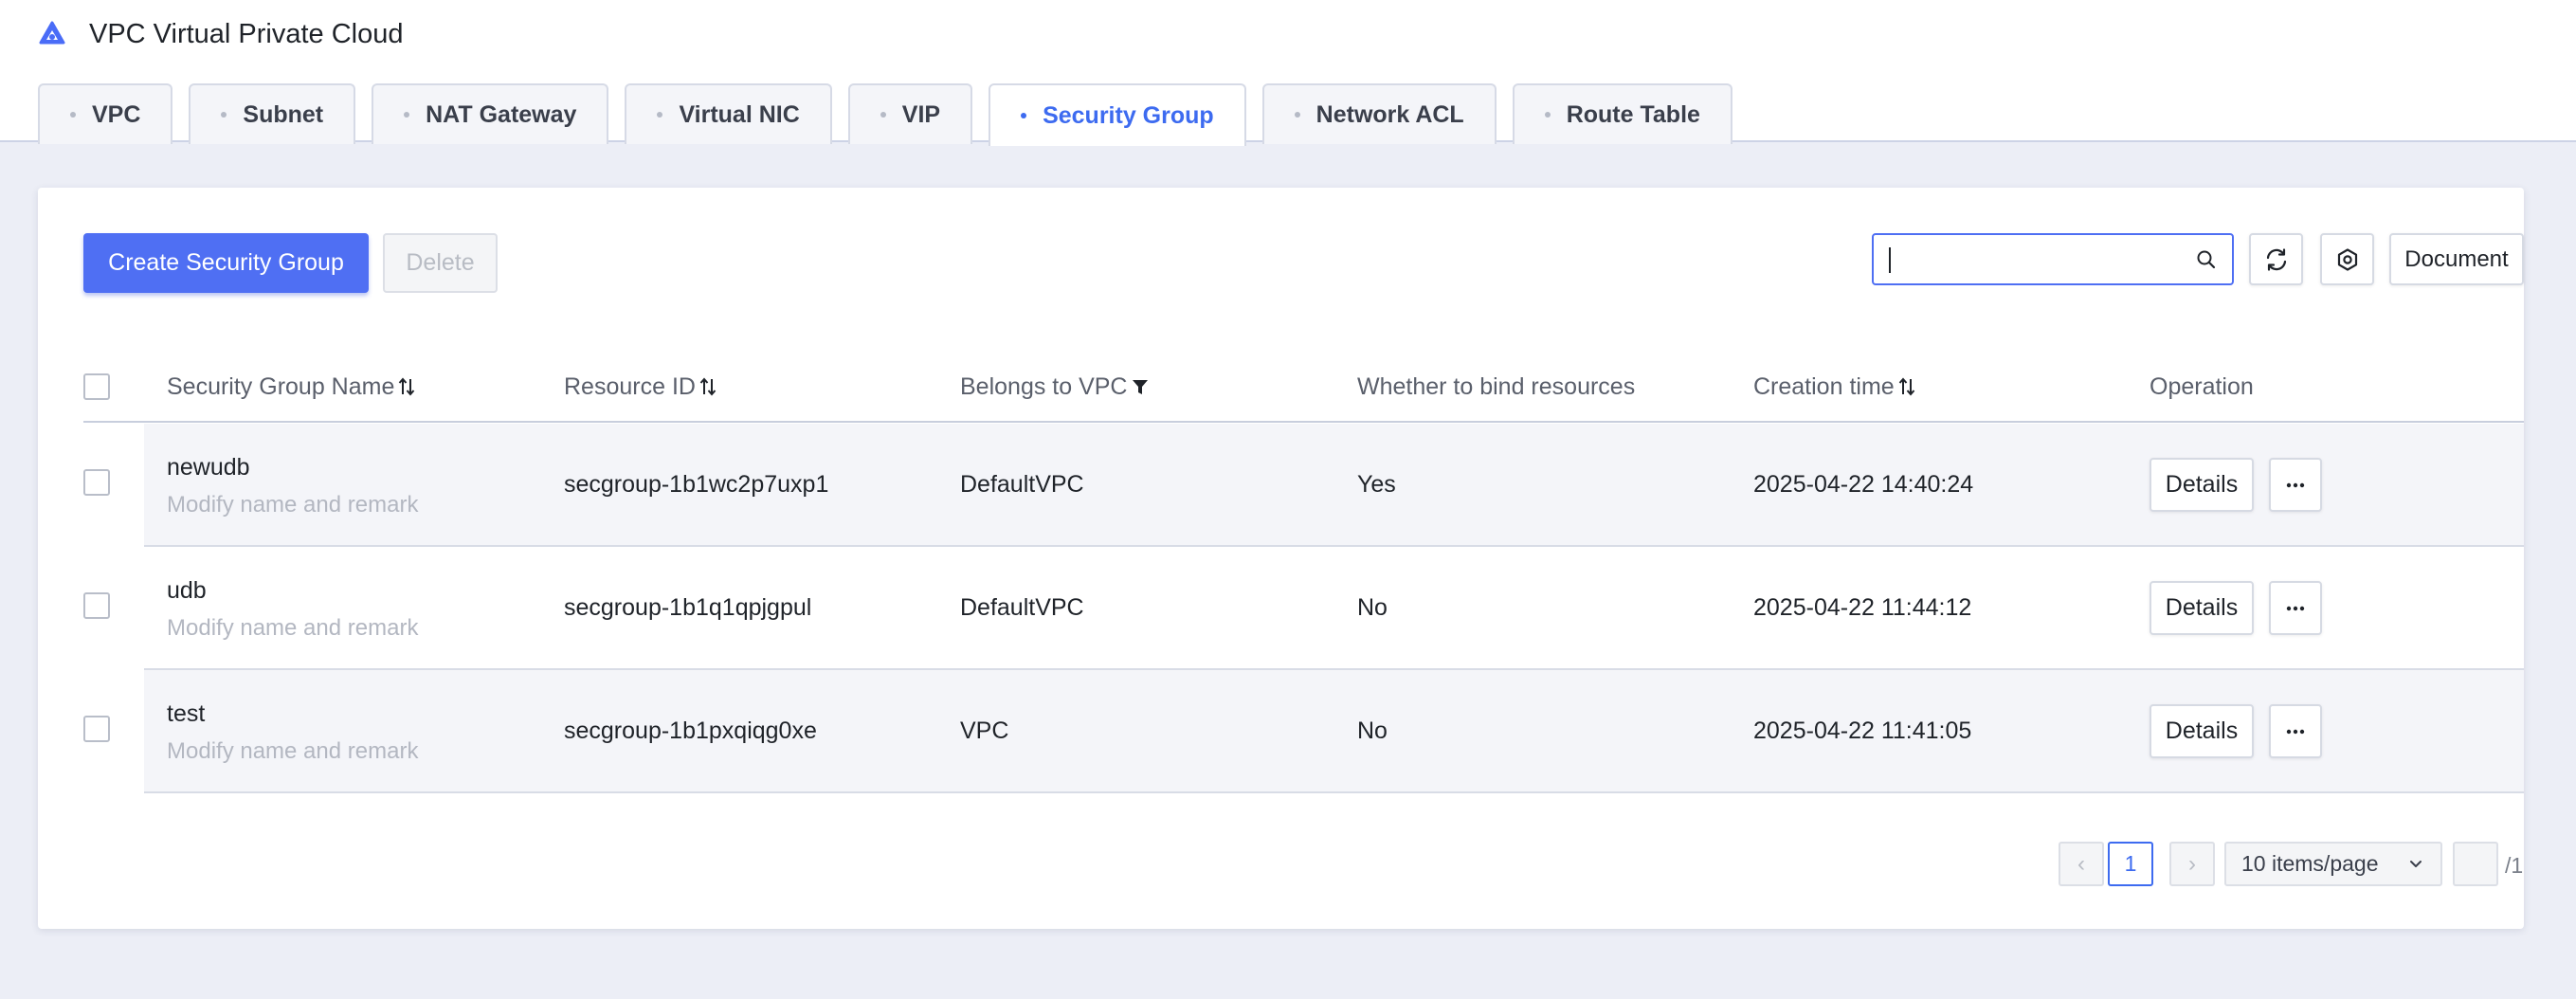  I want to click on page-size-value: 10 items/page, so click(2310, 863).